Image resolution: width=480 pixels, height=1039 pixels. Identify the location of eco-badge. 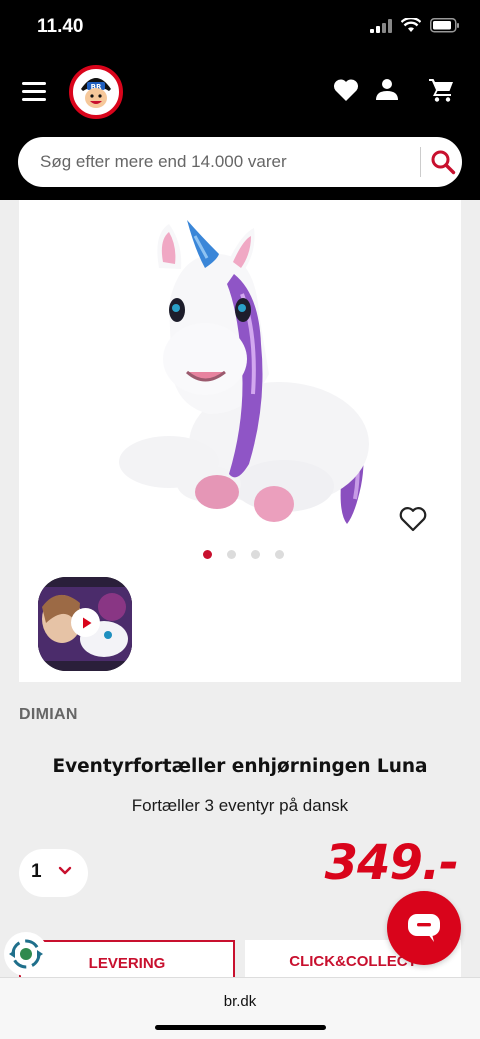
(26, 954).